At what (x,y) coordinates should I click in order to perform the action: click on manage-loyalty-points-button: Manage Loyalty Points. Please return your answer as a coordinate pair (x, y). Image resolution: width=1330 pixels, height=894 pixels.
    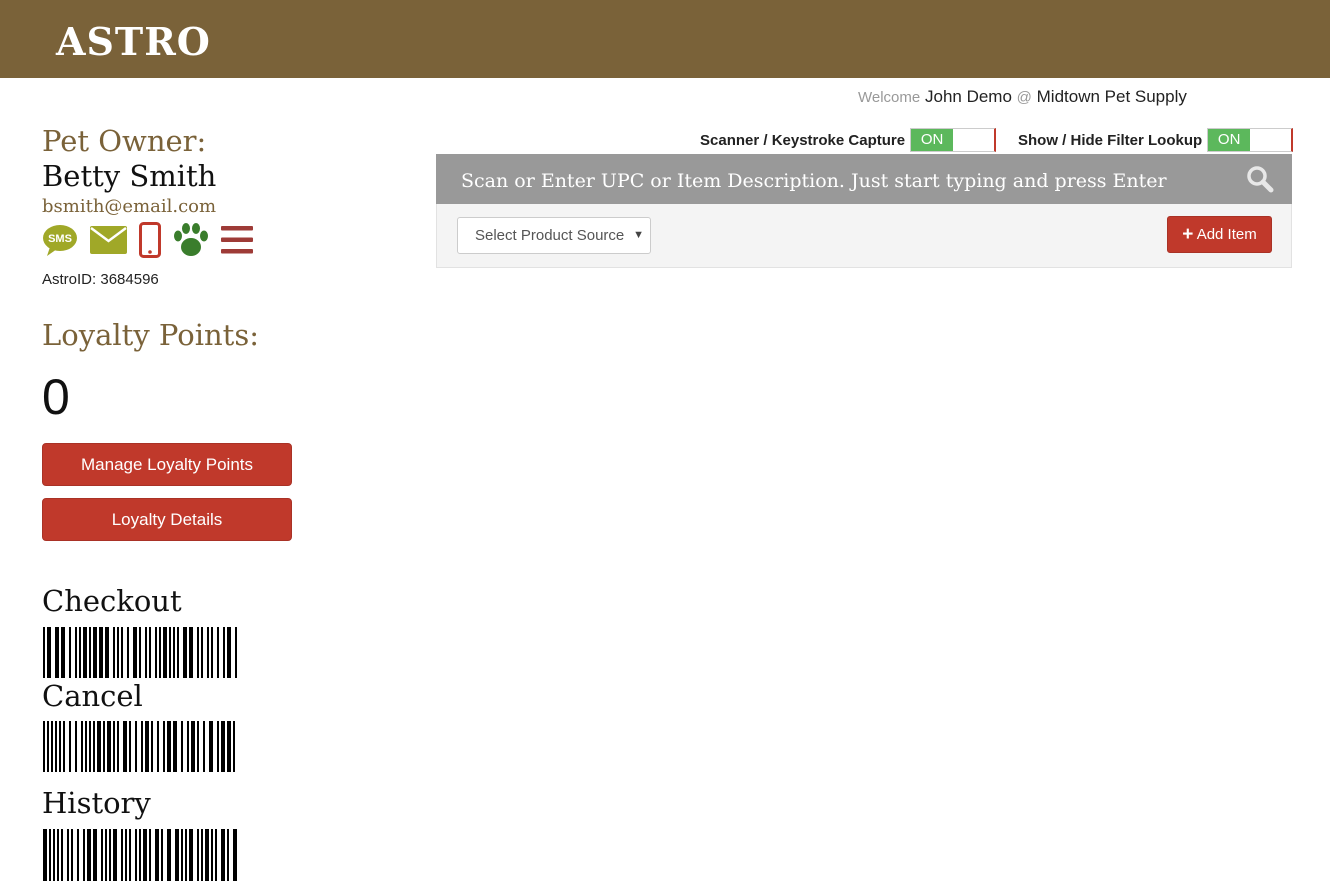
    Looking at the image, I should click on (167, 464).